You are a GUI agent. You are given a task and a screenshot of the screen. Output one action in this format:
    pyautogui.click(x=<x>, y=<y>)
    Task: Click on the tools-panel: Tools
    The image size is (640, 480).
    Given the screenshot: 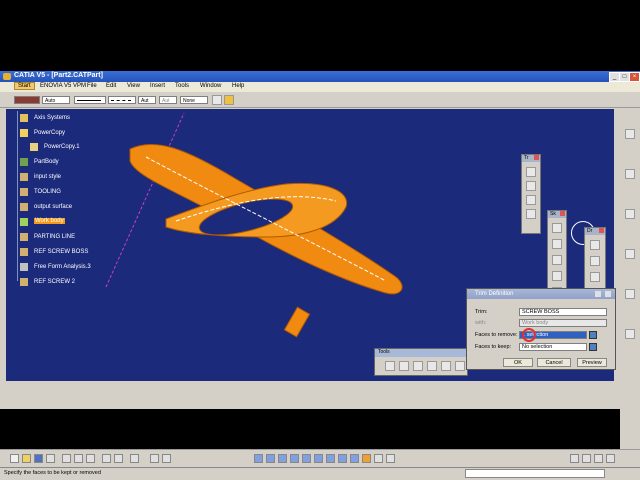 What is the action you would take?
    pyautogui.click(x=421, y=362)
    